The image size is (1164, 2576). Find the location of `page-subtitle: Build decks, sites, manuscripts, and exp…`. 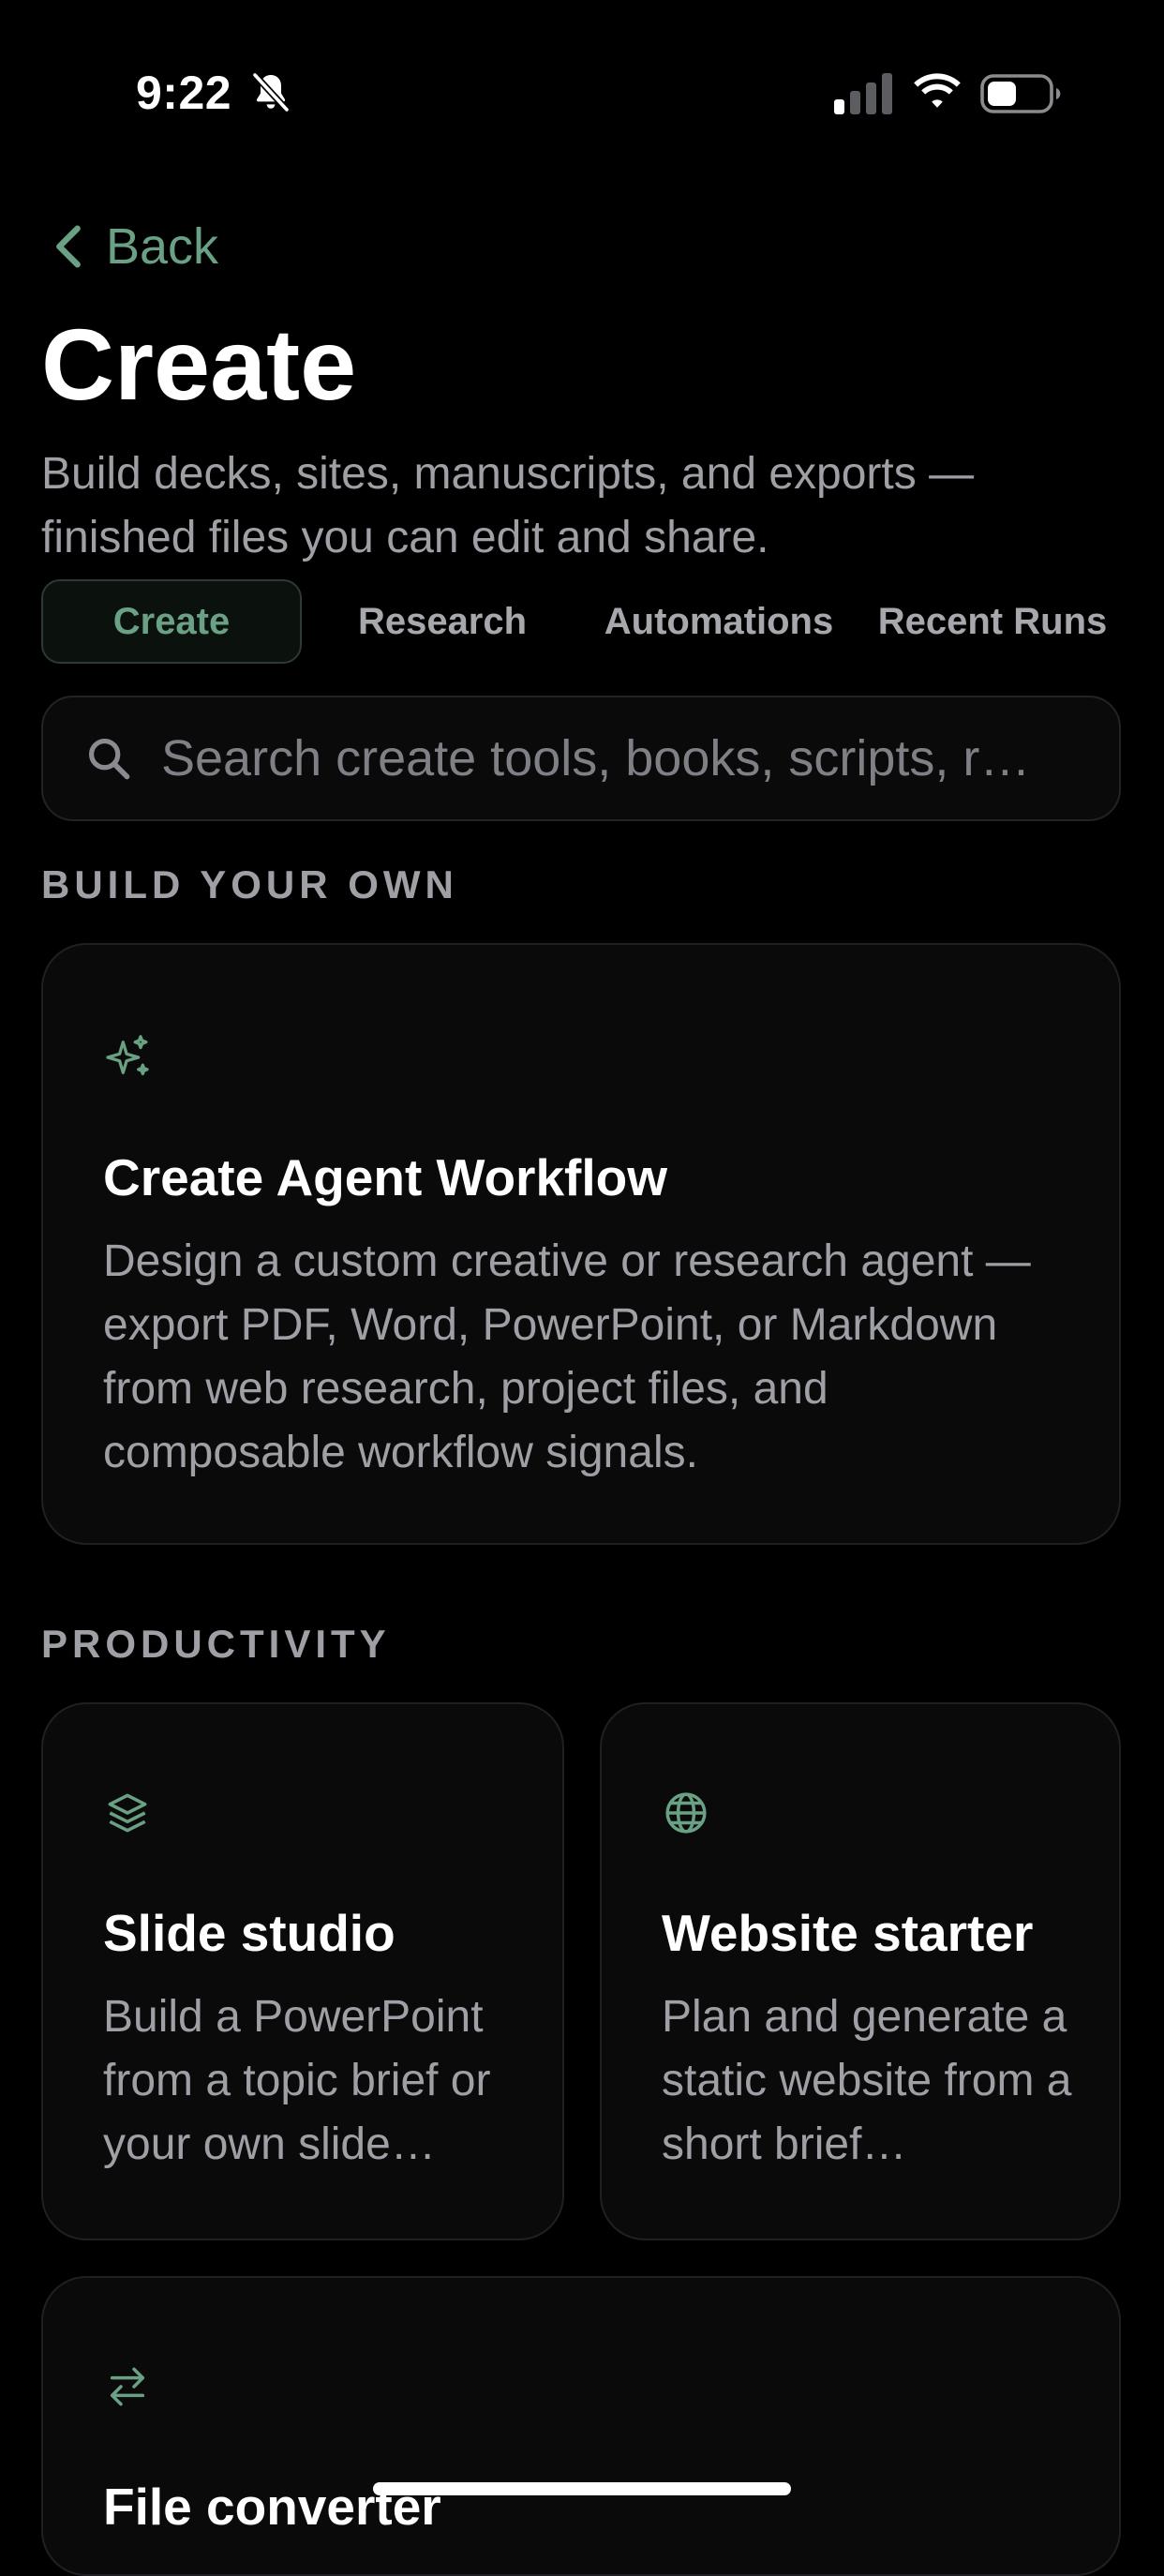

page-subtitle: Build decks, sites, manuscripts, and exp… is located at coordinates (508, 506).